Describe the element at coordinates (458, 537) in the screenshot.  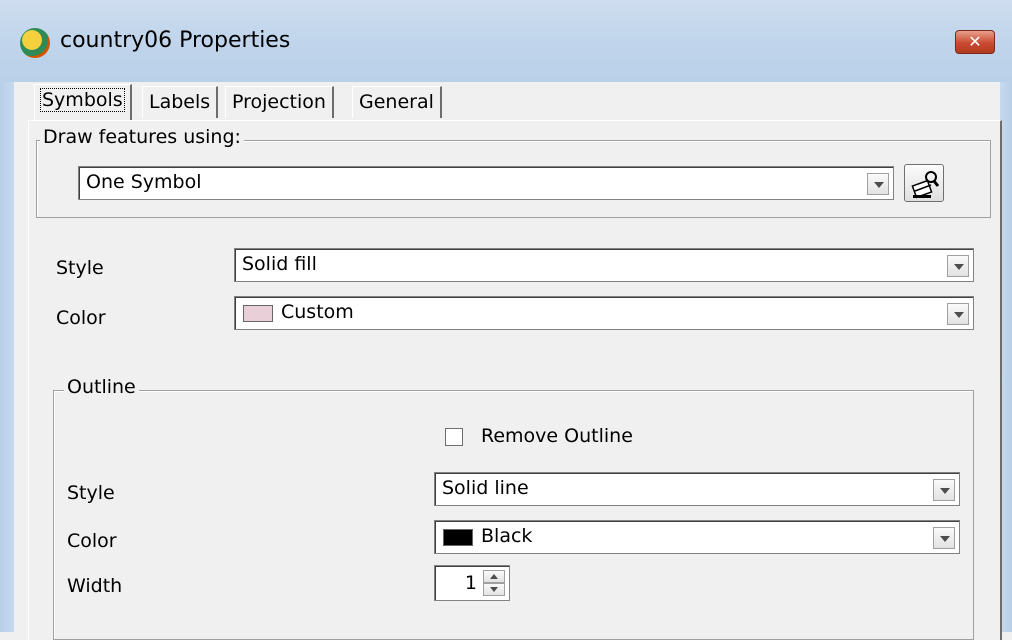
I see `outline-color-swatch` at that location.